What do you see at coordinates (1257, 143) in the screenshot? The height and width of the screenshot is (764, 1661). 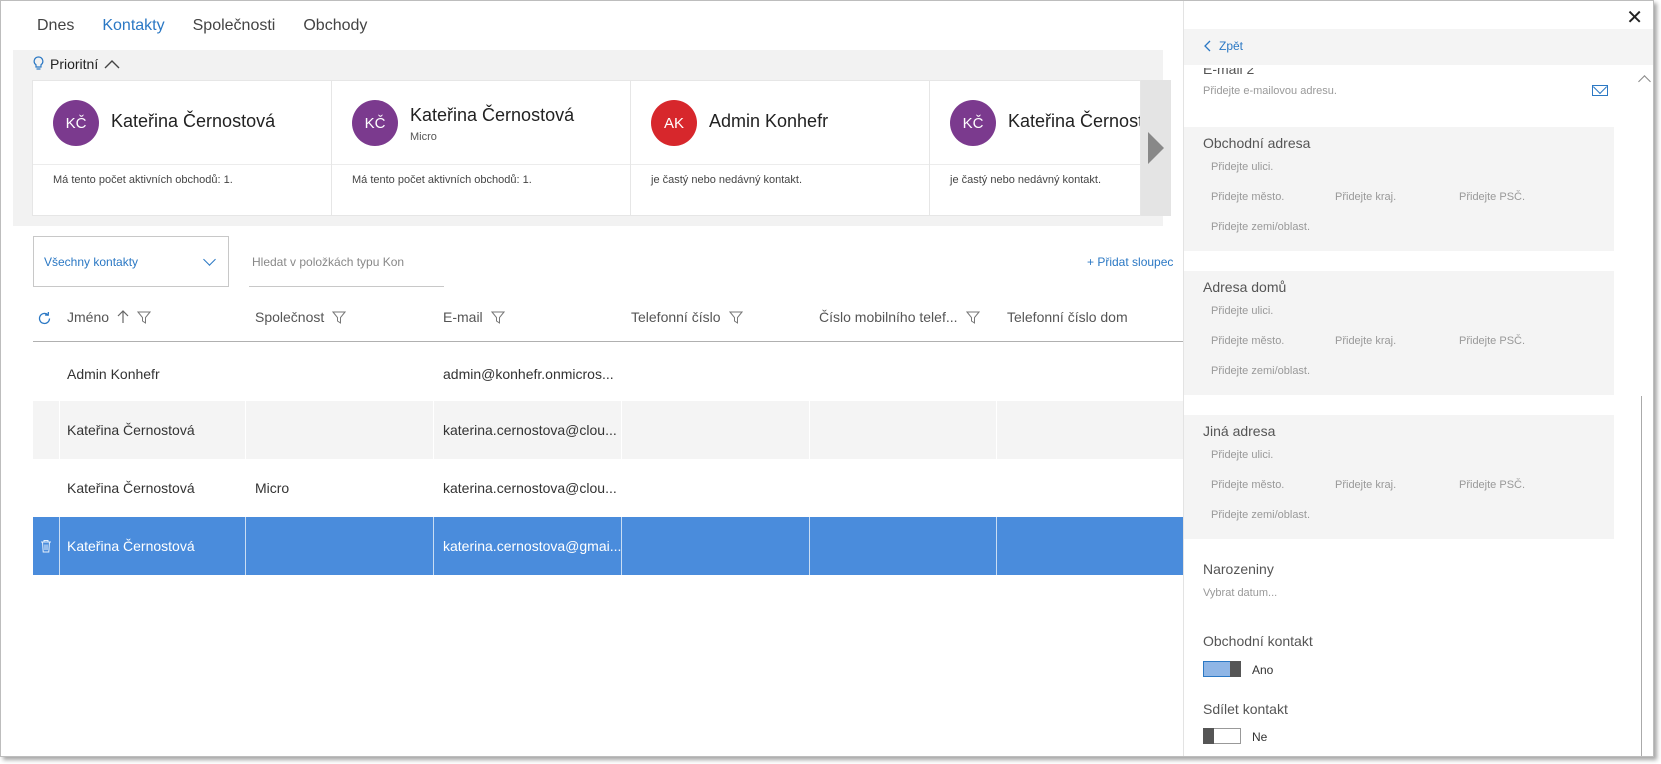 I see `section-title: Obchodní adresa` at bounding box center [1257, 143].